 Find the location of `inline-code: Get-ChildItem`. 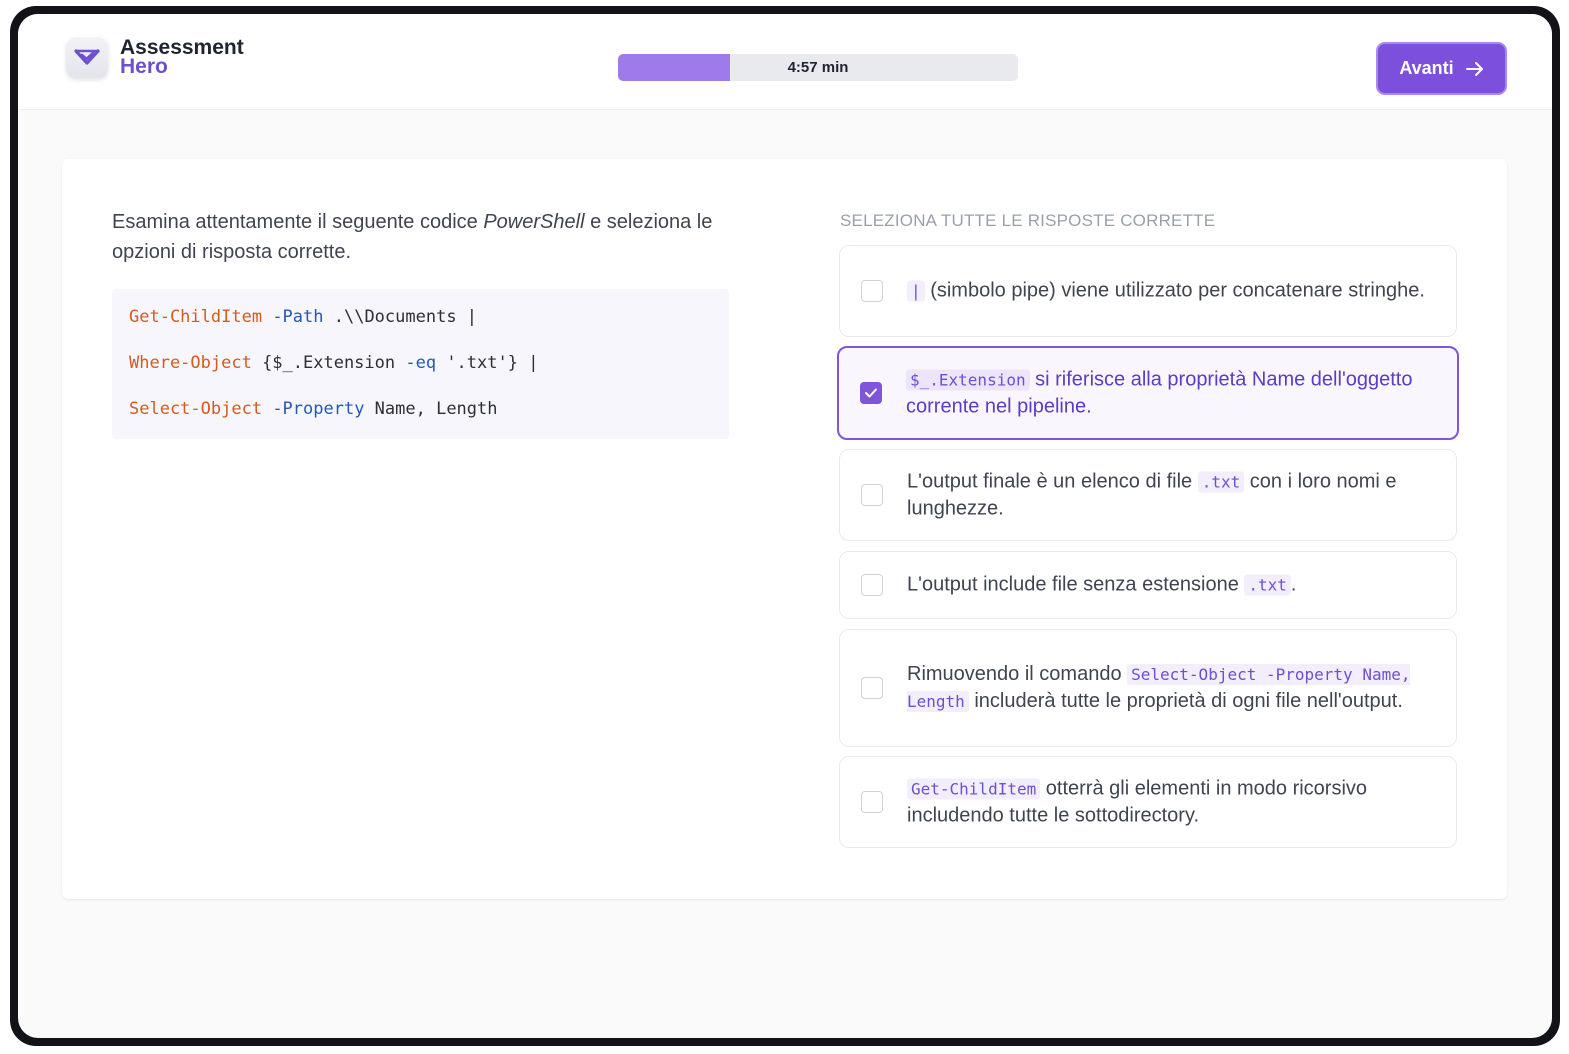

inline-code: Get-ChildItem is located at coordinates (974, 789).